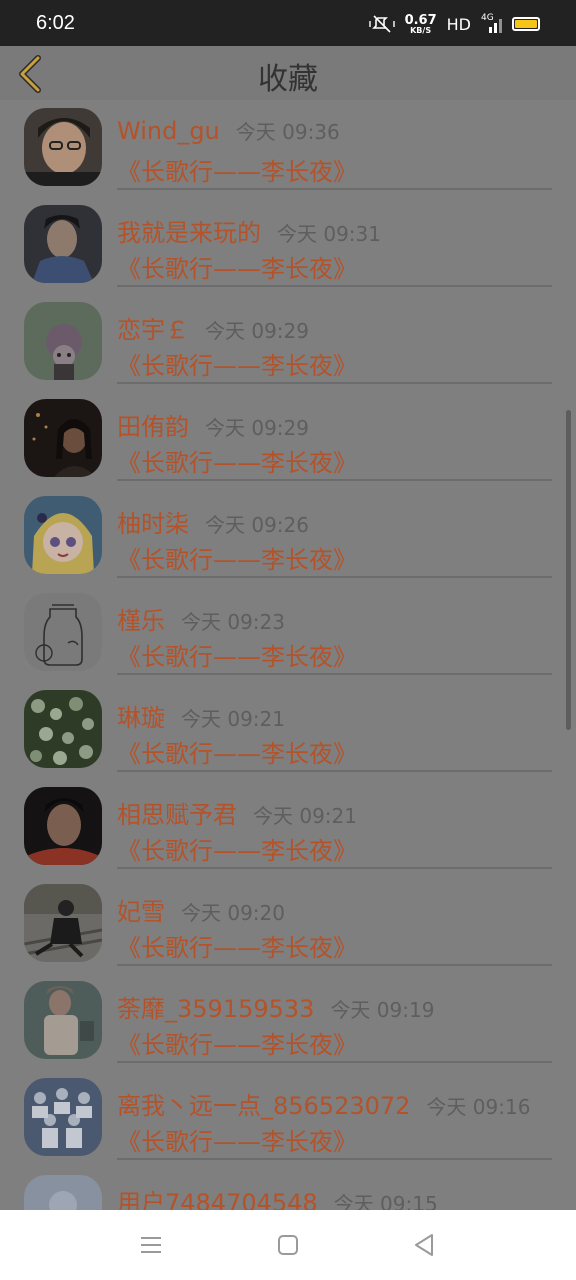 This screenshot has width=576, height=1280. I want to click on user-name: 恋宇￡, so click(153, 327).